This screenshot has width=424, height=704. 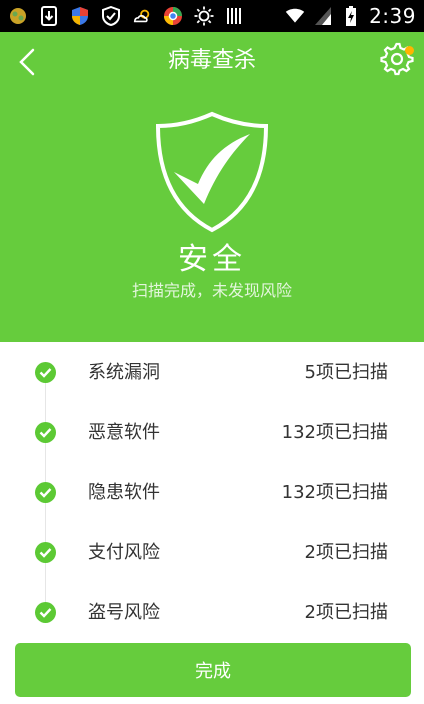 I want to click on scan-message: 扫描完成，未发现风险, so click(x=211, y=290).